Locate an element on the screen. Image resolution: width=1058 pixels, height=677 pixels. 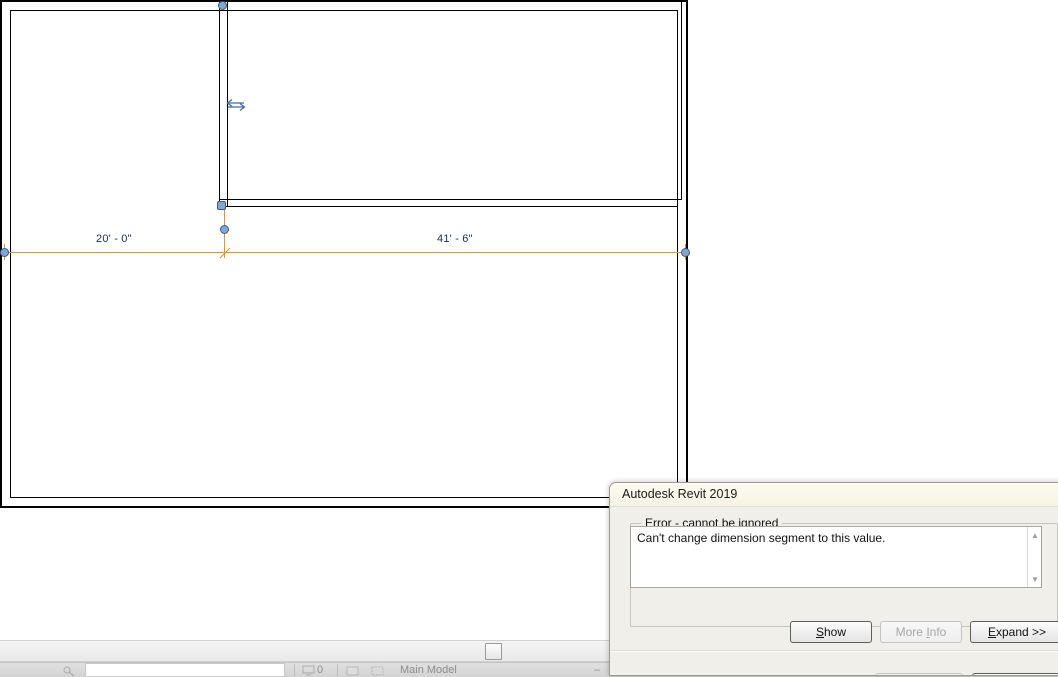
dimension-label-right: 41' - 6" is located at coordinates (455, 239).